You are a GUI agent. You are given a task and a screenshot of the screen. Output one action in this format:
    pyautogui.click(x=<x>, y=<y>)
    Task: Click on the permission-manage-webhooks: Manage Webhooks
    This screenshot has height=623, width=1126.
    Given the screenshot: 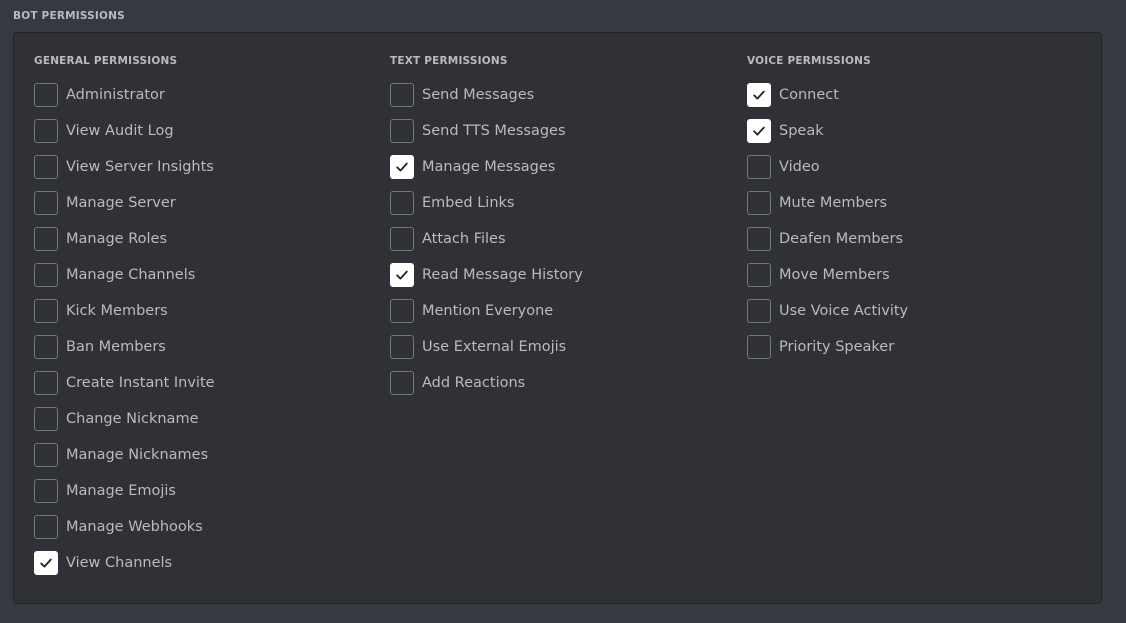 What is the action you would take?
    pyautogui.click(x=204, y=527)
    